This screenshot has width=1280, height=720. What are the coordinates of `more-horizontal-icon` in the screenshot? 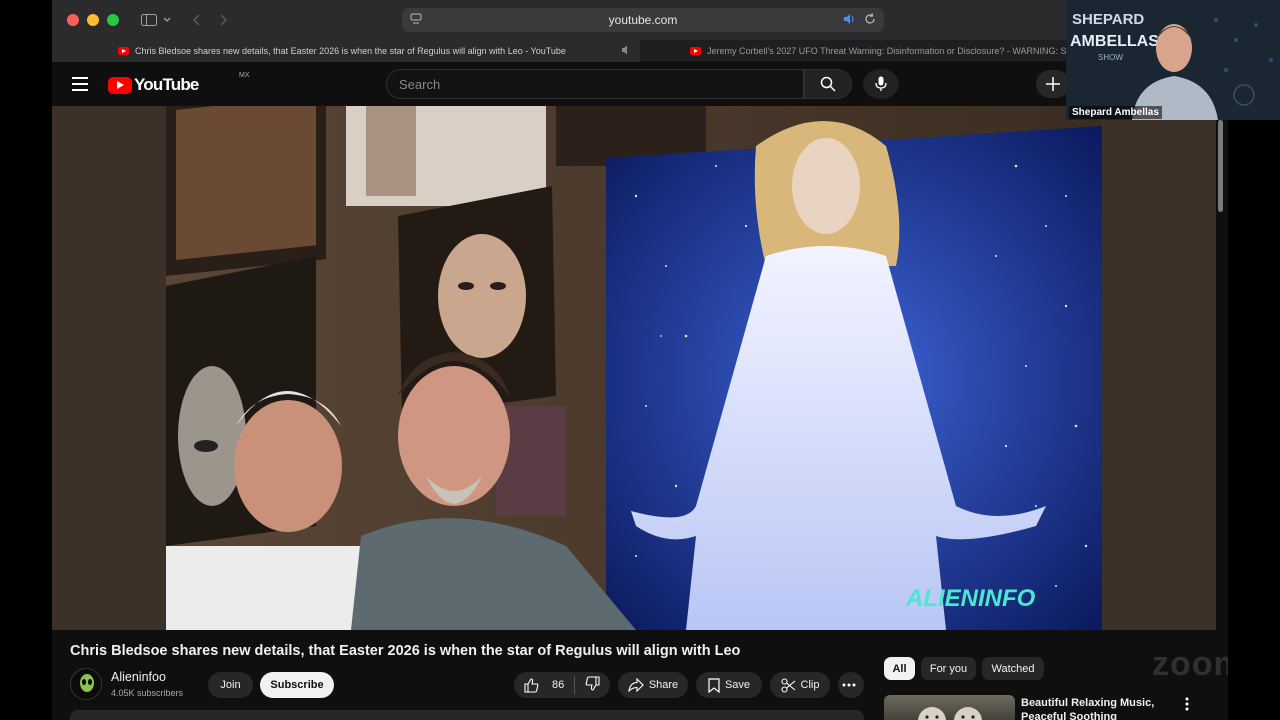 It's located at (848, 685).